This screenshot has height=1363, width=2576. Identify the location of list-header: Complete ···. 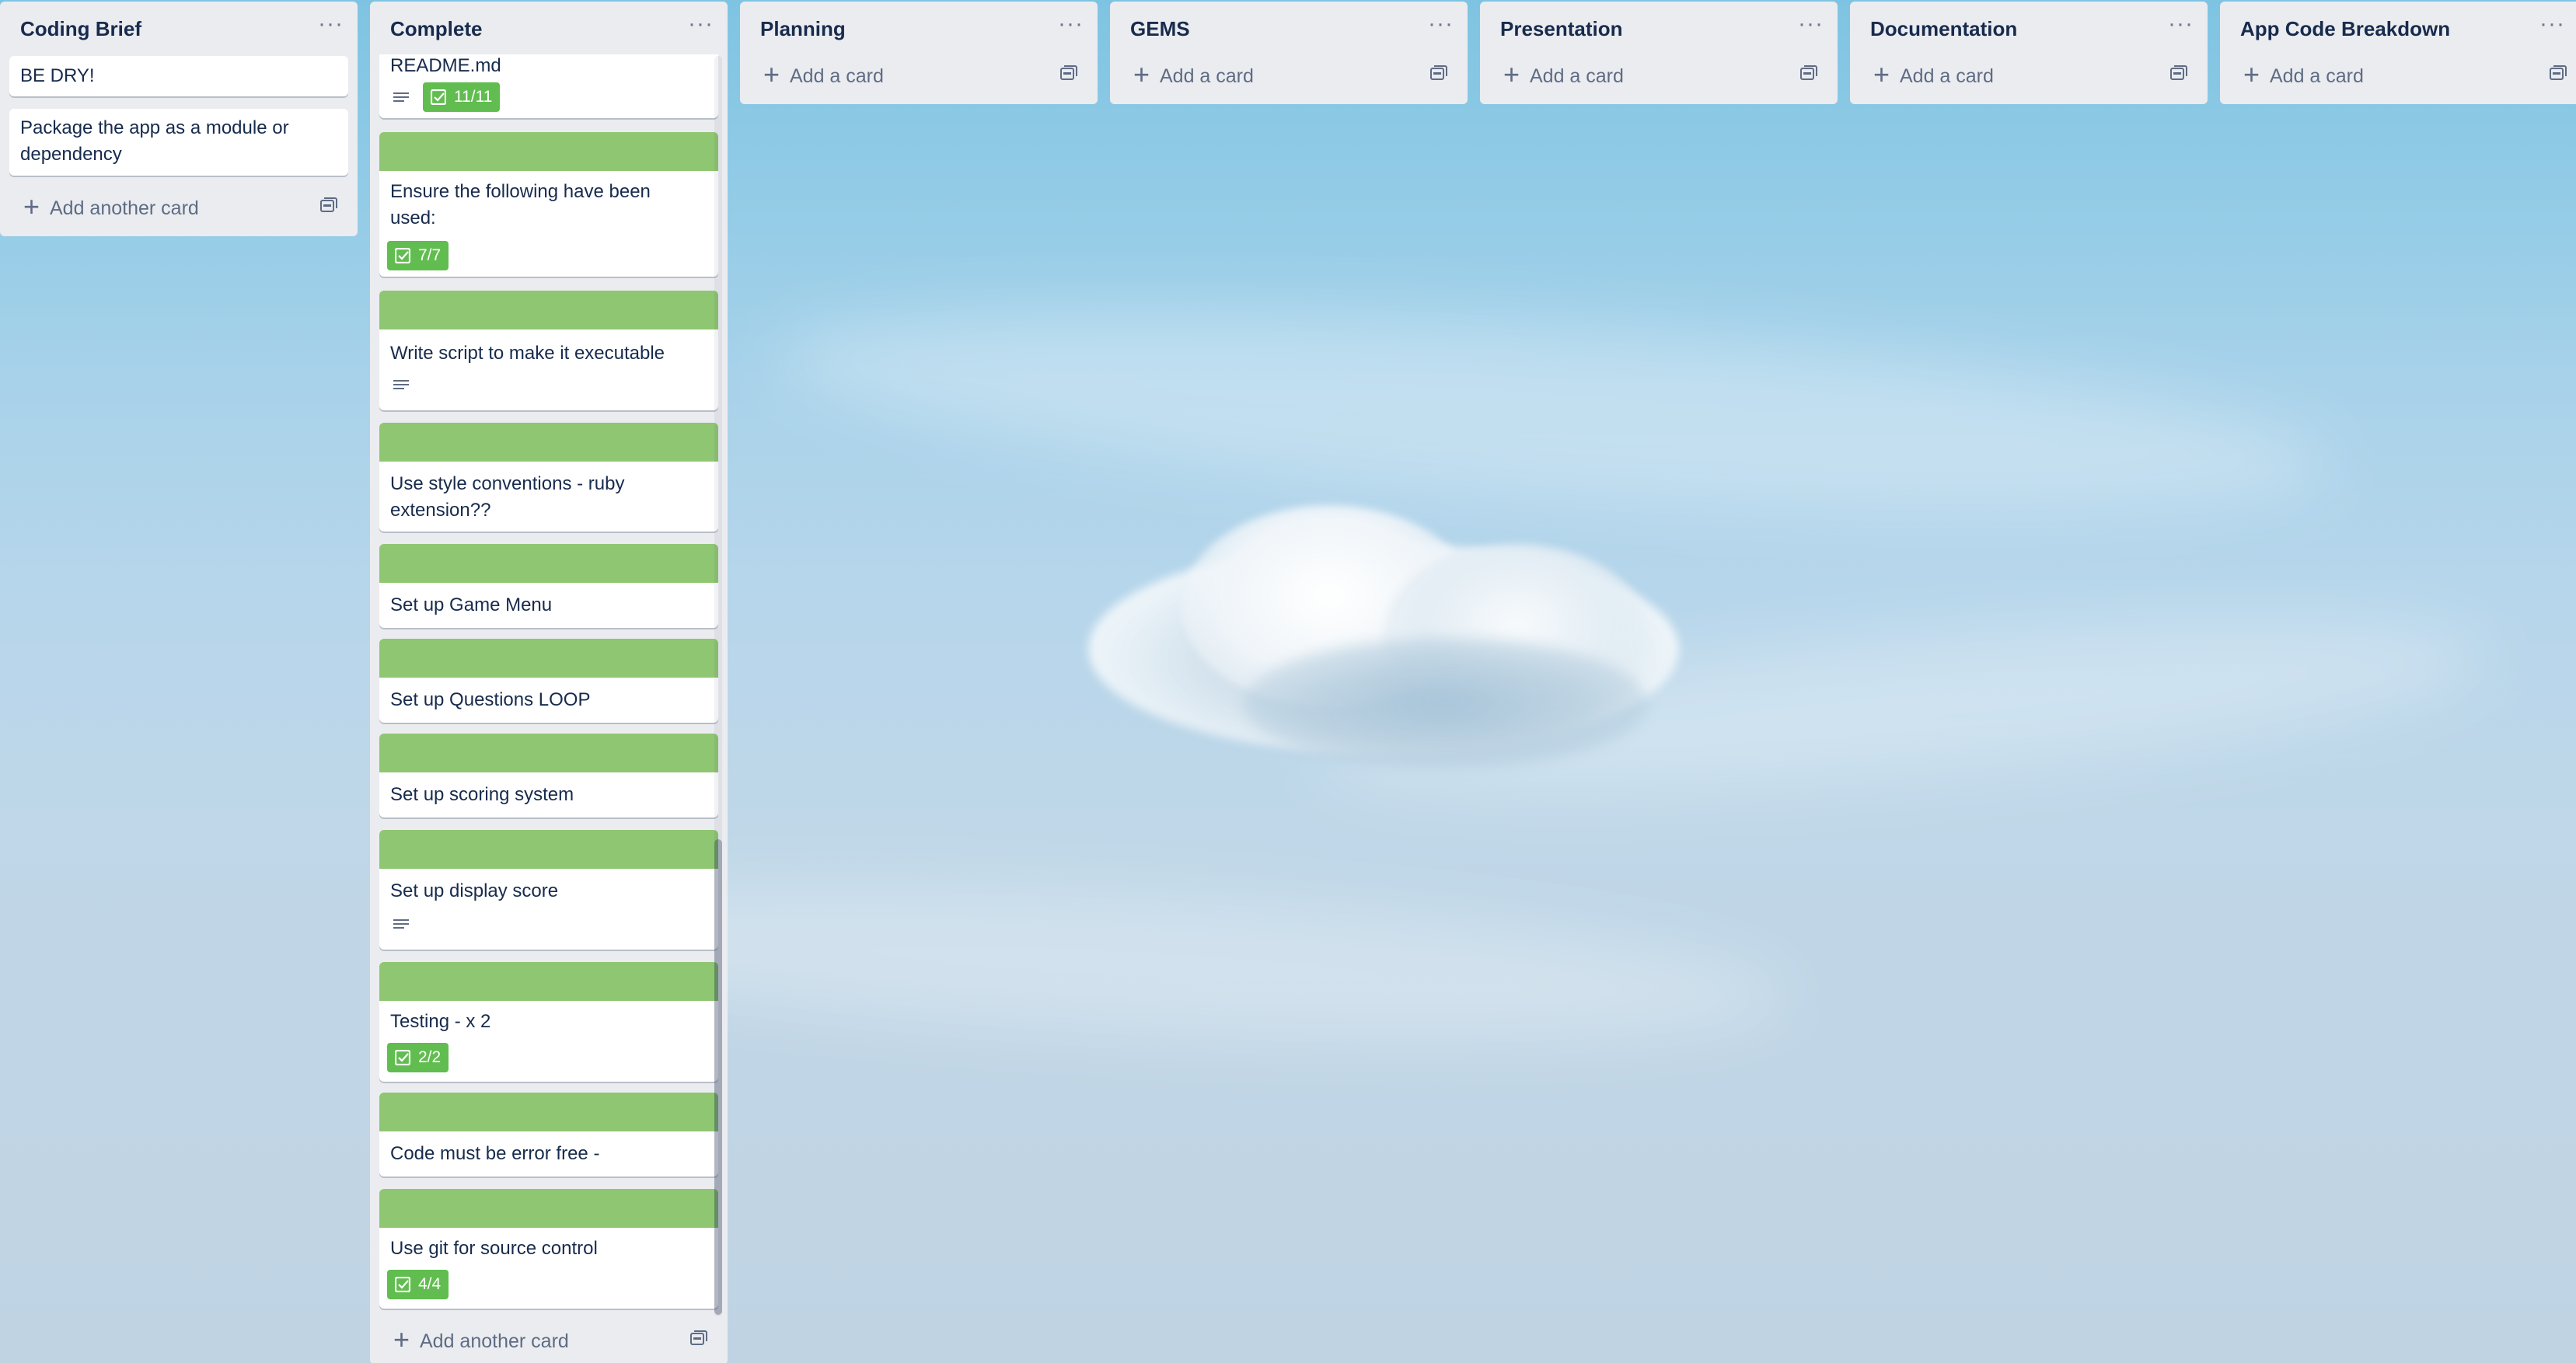
(549, 29).